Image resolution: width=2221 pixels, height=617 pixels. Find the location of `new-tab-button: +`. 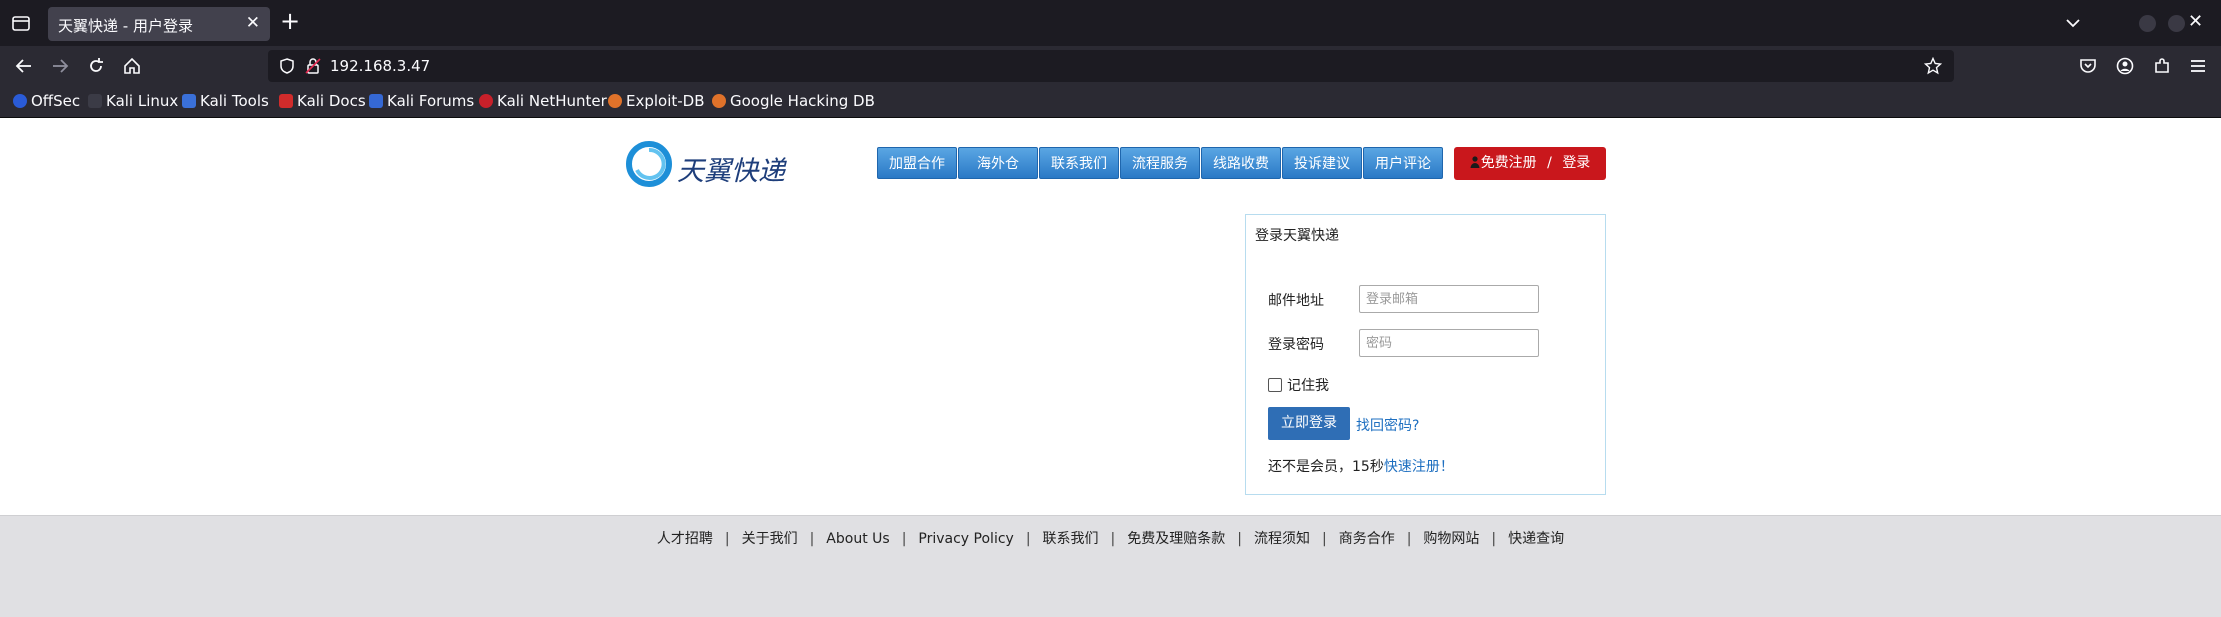

new-tab-button: + is located at coordinates (290, 21).